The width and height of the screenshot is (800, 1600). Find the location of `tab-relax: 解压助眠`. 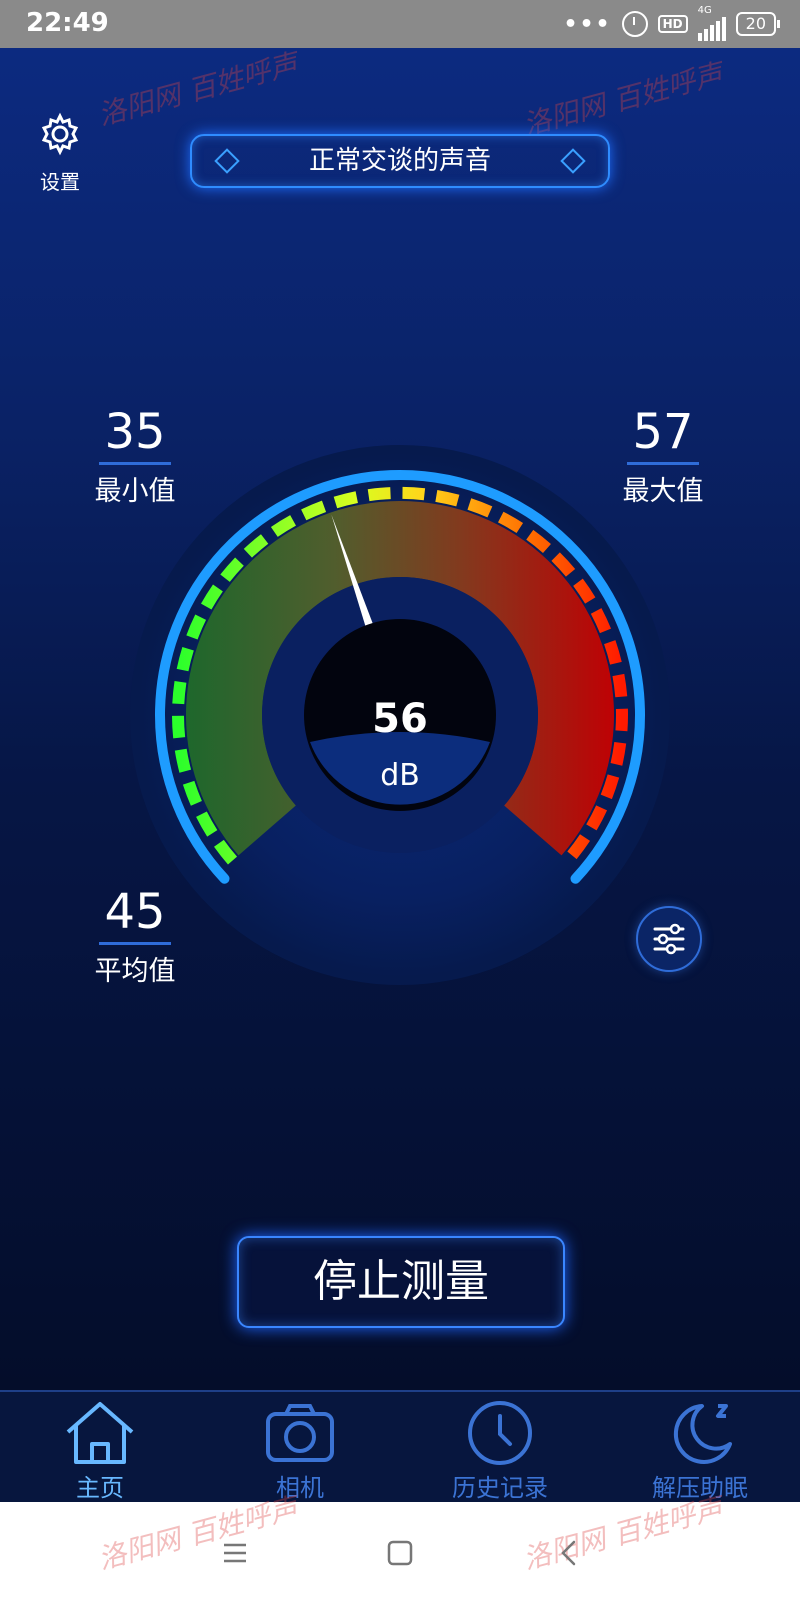

tab-relax: 解压助眠 is located at coordinates (700, 1448).